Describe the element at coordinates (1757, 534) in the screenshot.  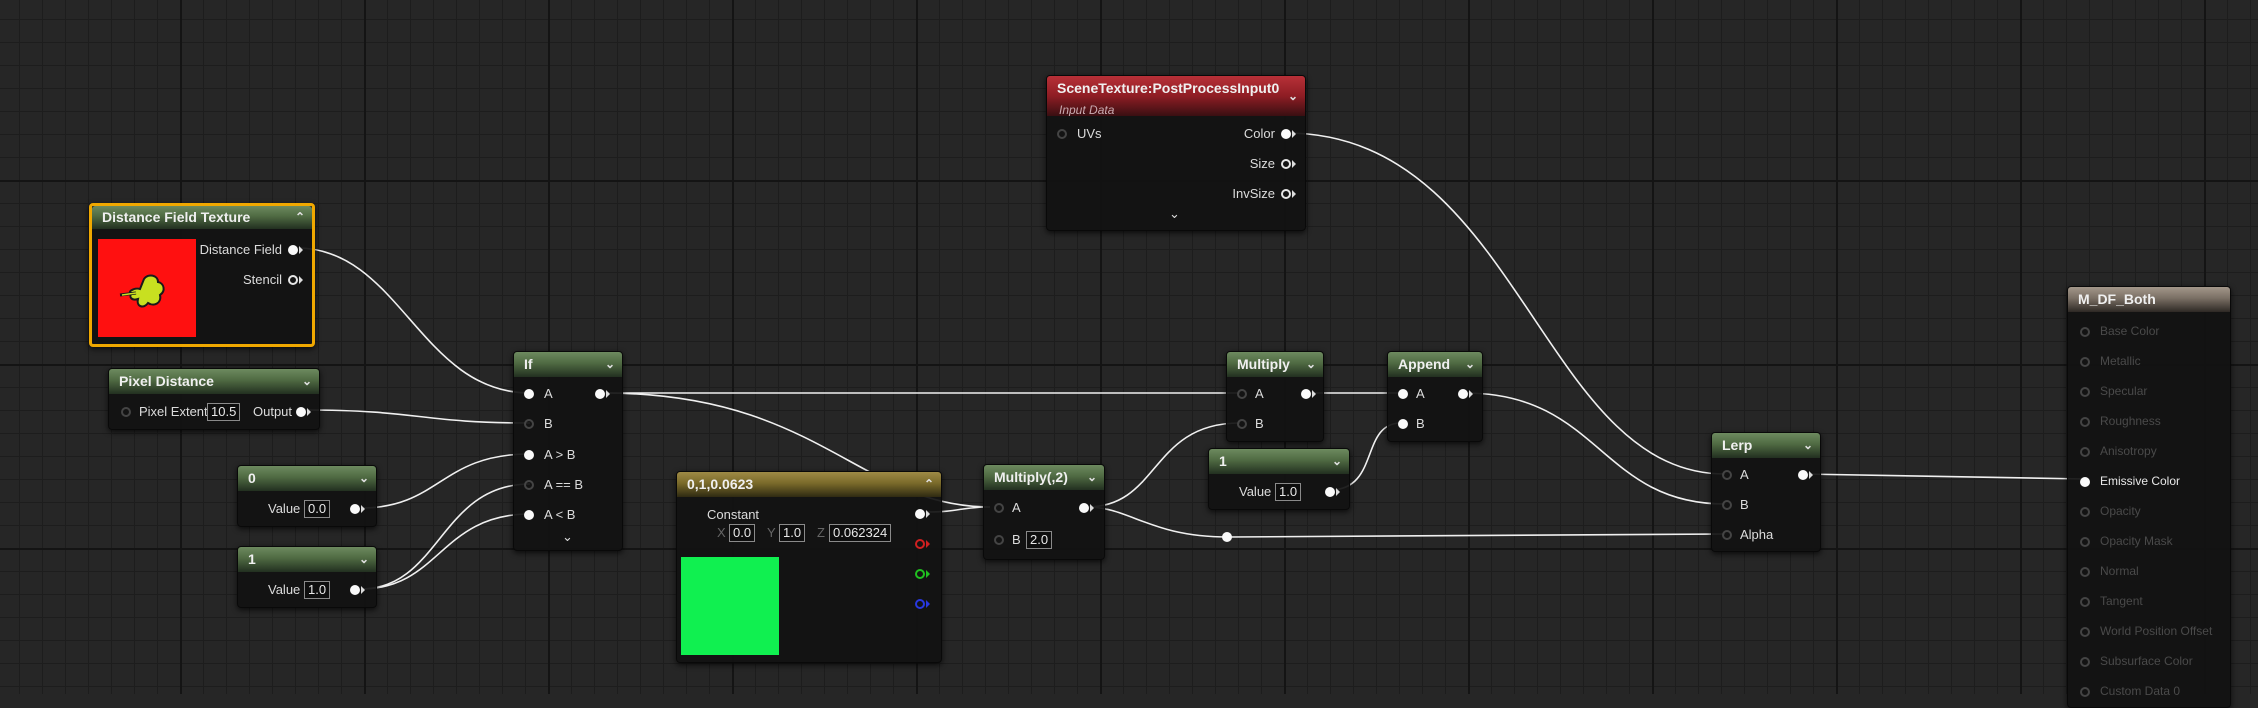
I see `input-label-alpha: Alpha` at that location.